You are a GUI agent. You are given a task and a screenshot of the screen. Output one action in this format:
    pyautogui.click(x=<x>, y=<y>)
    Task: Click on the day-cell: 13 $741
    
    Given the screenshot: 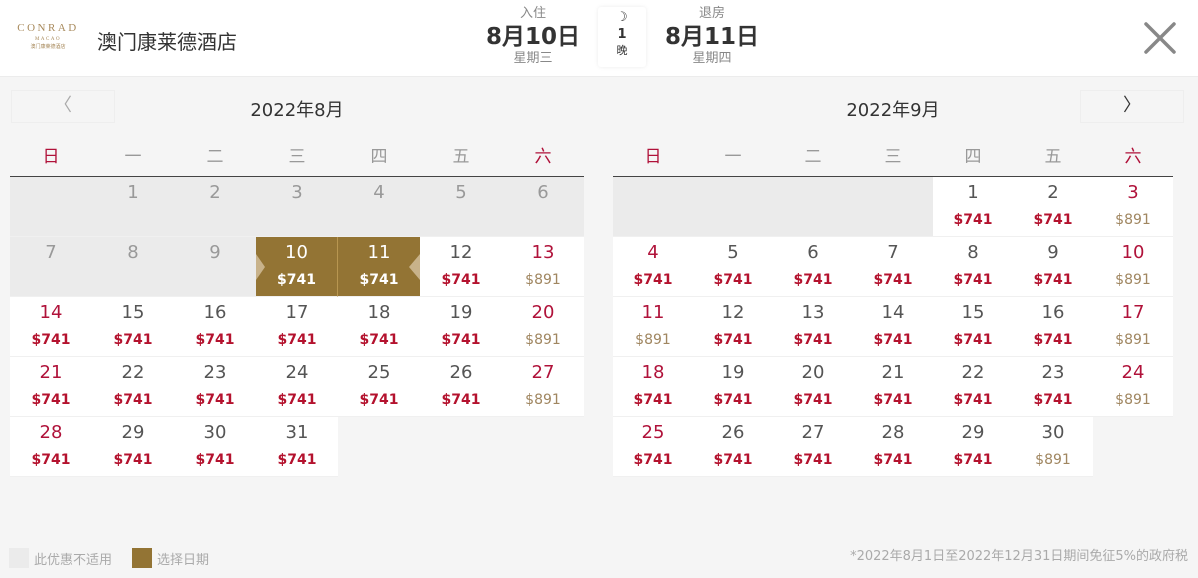 What is the action you would take?
    pyautogui.click(x=813, y=327)
    